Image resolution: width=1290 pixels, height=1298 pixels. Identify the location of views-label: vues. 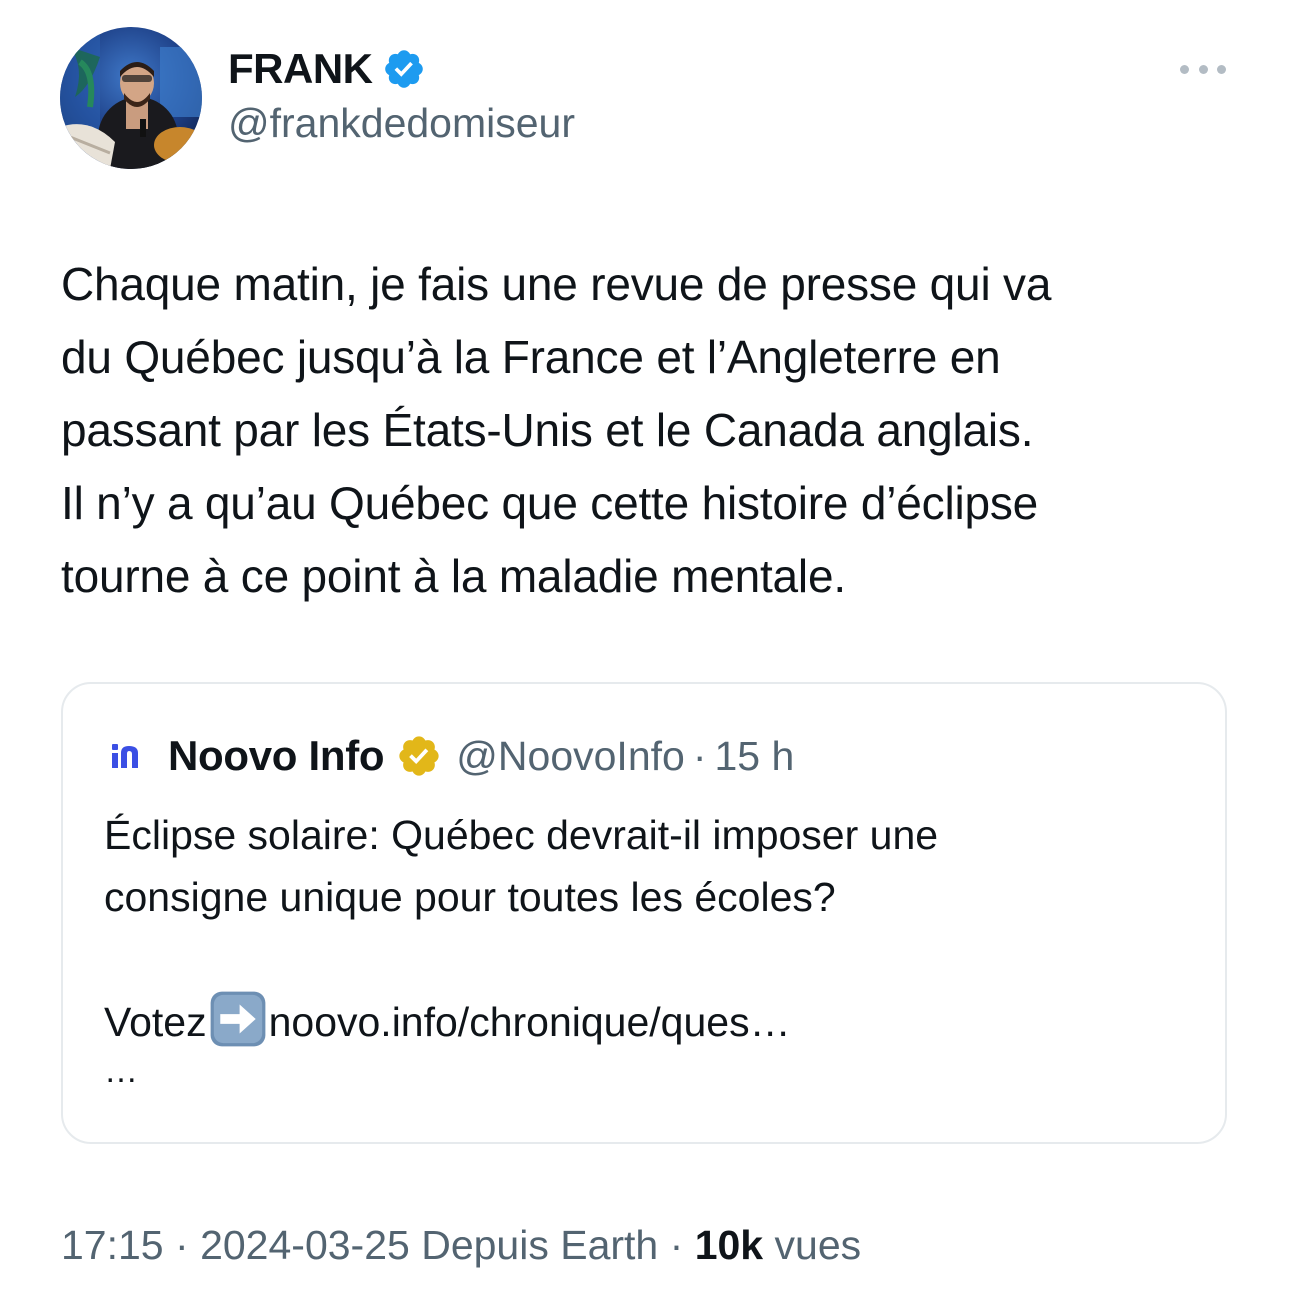
(818, 1245).